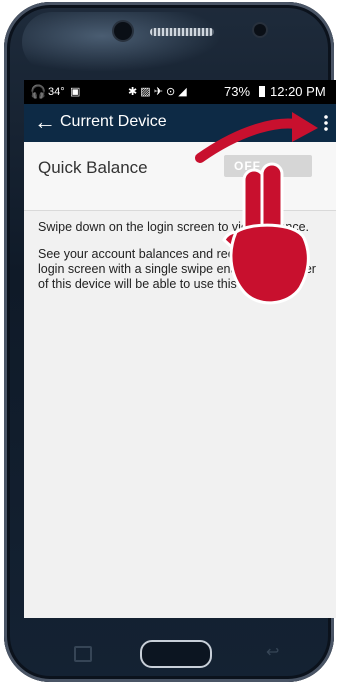 This screenshot has height=685, width=338. What do you see at coordinates (268, 166) in the screenshot?
I see `quick-balance-toggle: OFF` at bounding box center [268, 166].